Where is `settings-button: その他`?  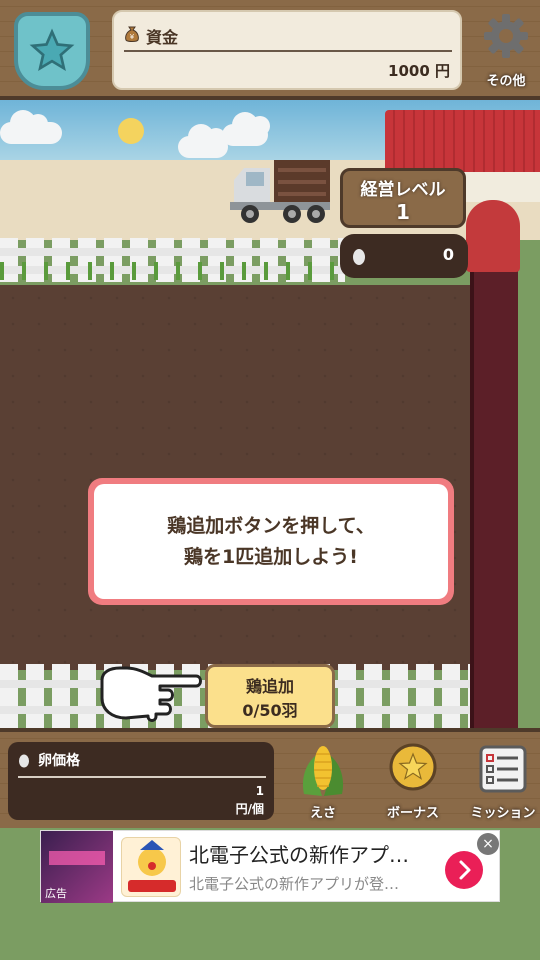
settings-button: その他 is located at coordinates (506, 50).